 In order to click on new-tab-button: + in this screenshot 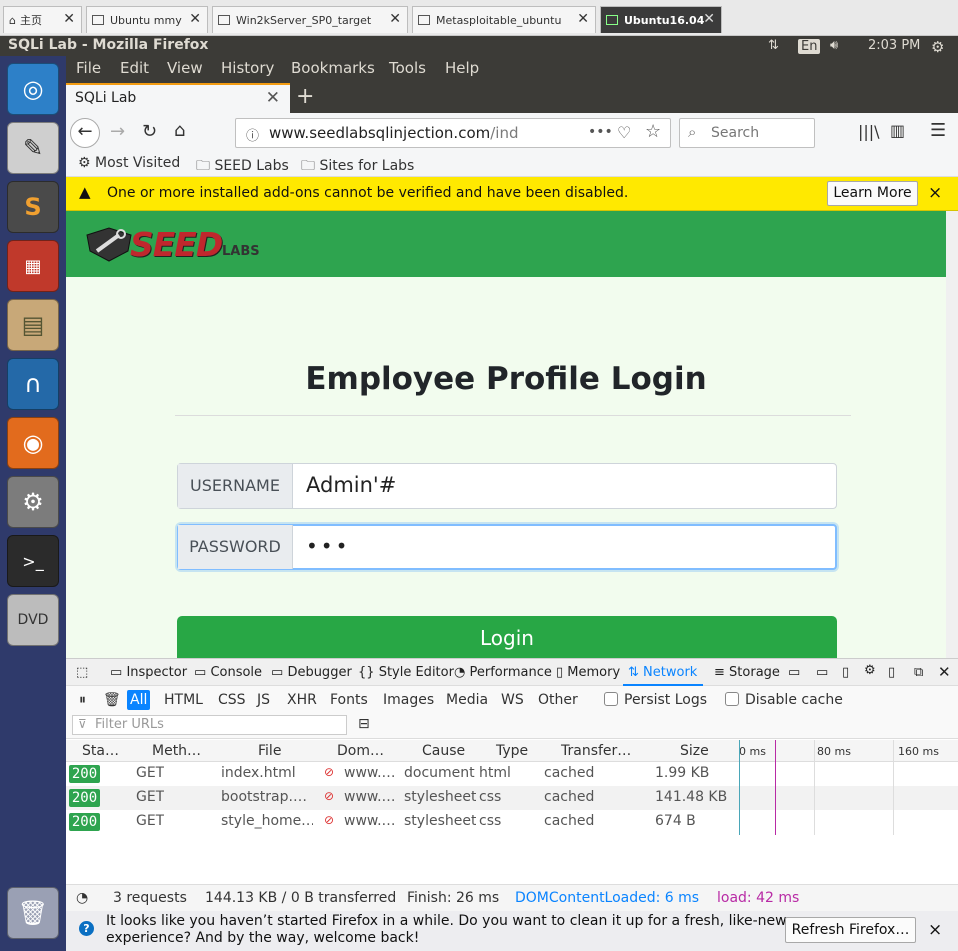, I will do `click(305, 96)`.